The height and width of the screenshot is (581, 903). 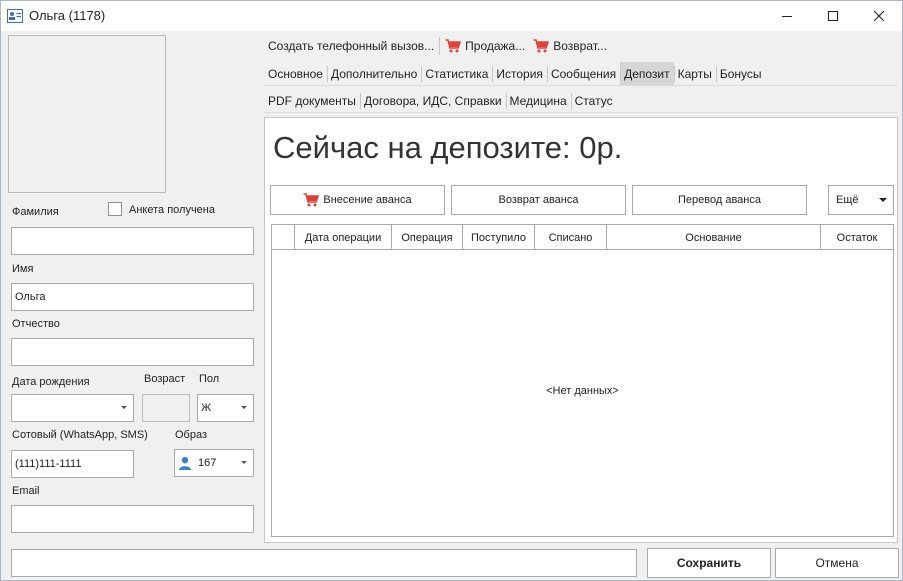 I want to click on status-field, so click(x=324, y=563).